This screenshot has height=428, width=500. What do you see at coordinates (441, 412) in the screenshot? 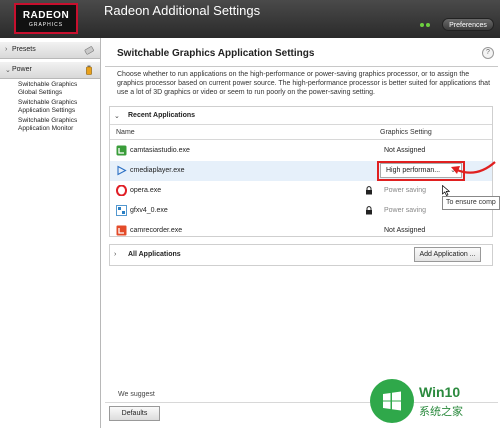
I see `watermark-subtitle: 系统之家` at bounding box center [441, 412].